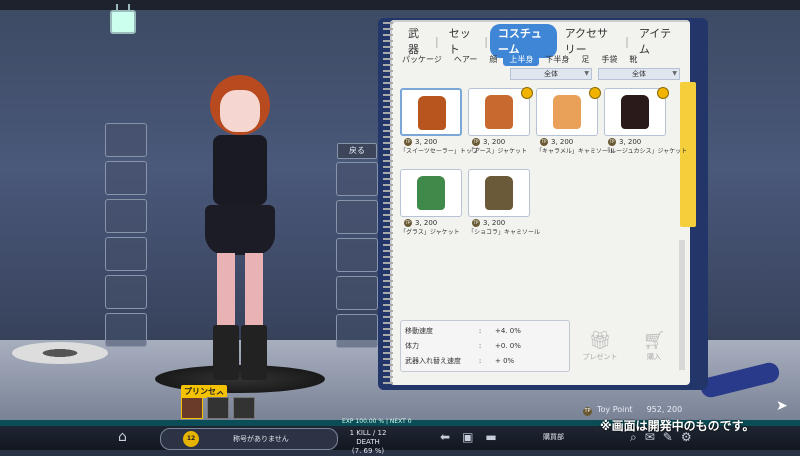 The image size is (800, 456). I want to click on kill-death-stats: 1 KILL / 12 DEATH (7. 69 %), so click(368, 442).